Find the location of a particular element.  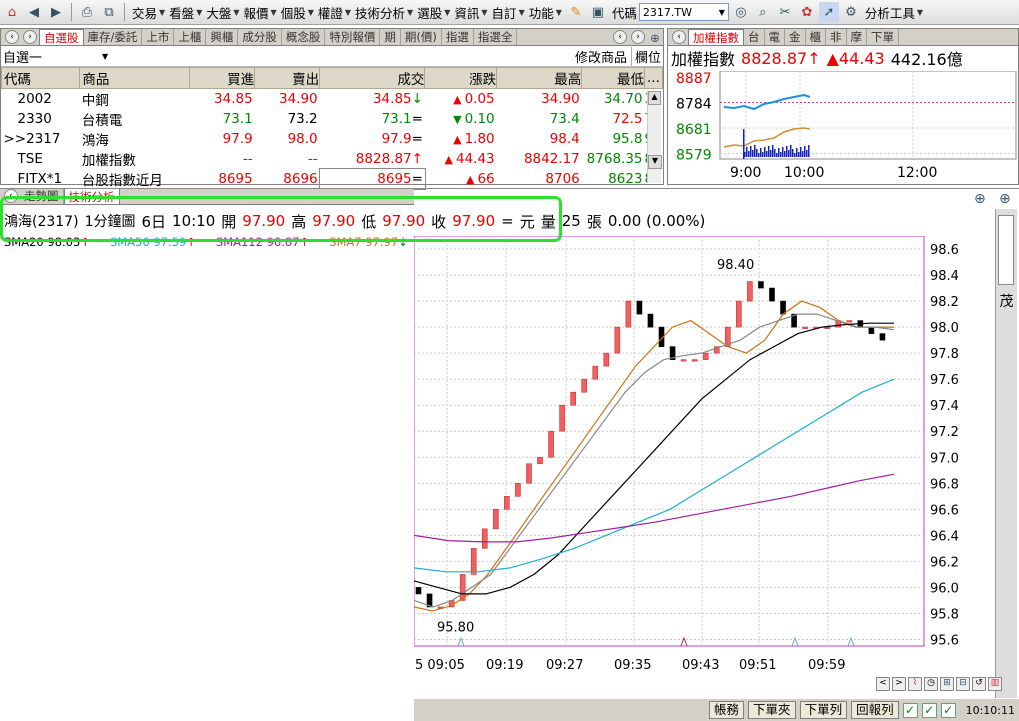

scroll-right-icon: > is located at coordinates (899, 684).